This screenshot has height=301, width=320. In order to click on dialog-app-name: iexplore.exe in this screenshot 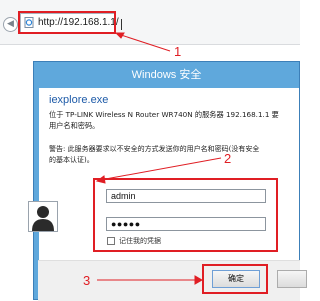, I will do `click(79, 100)`.